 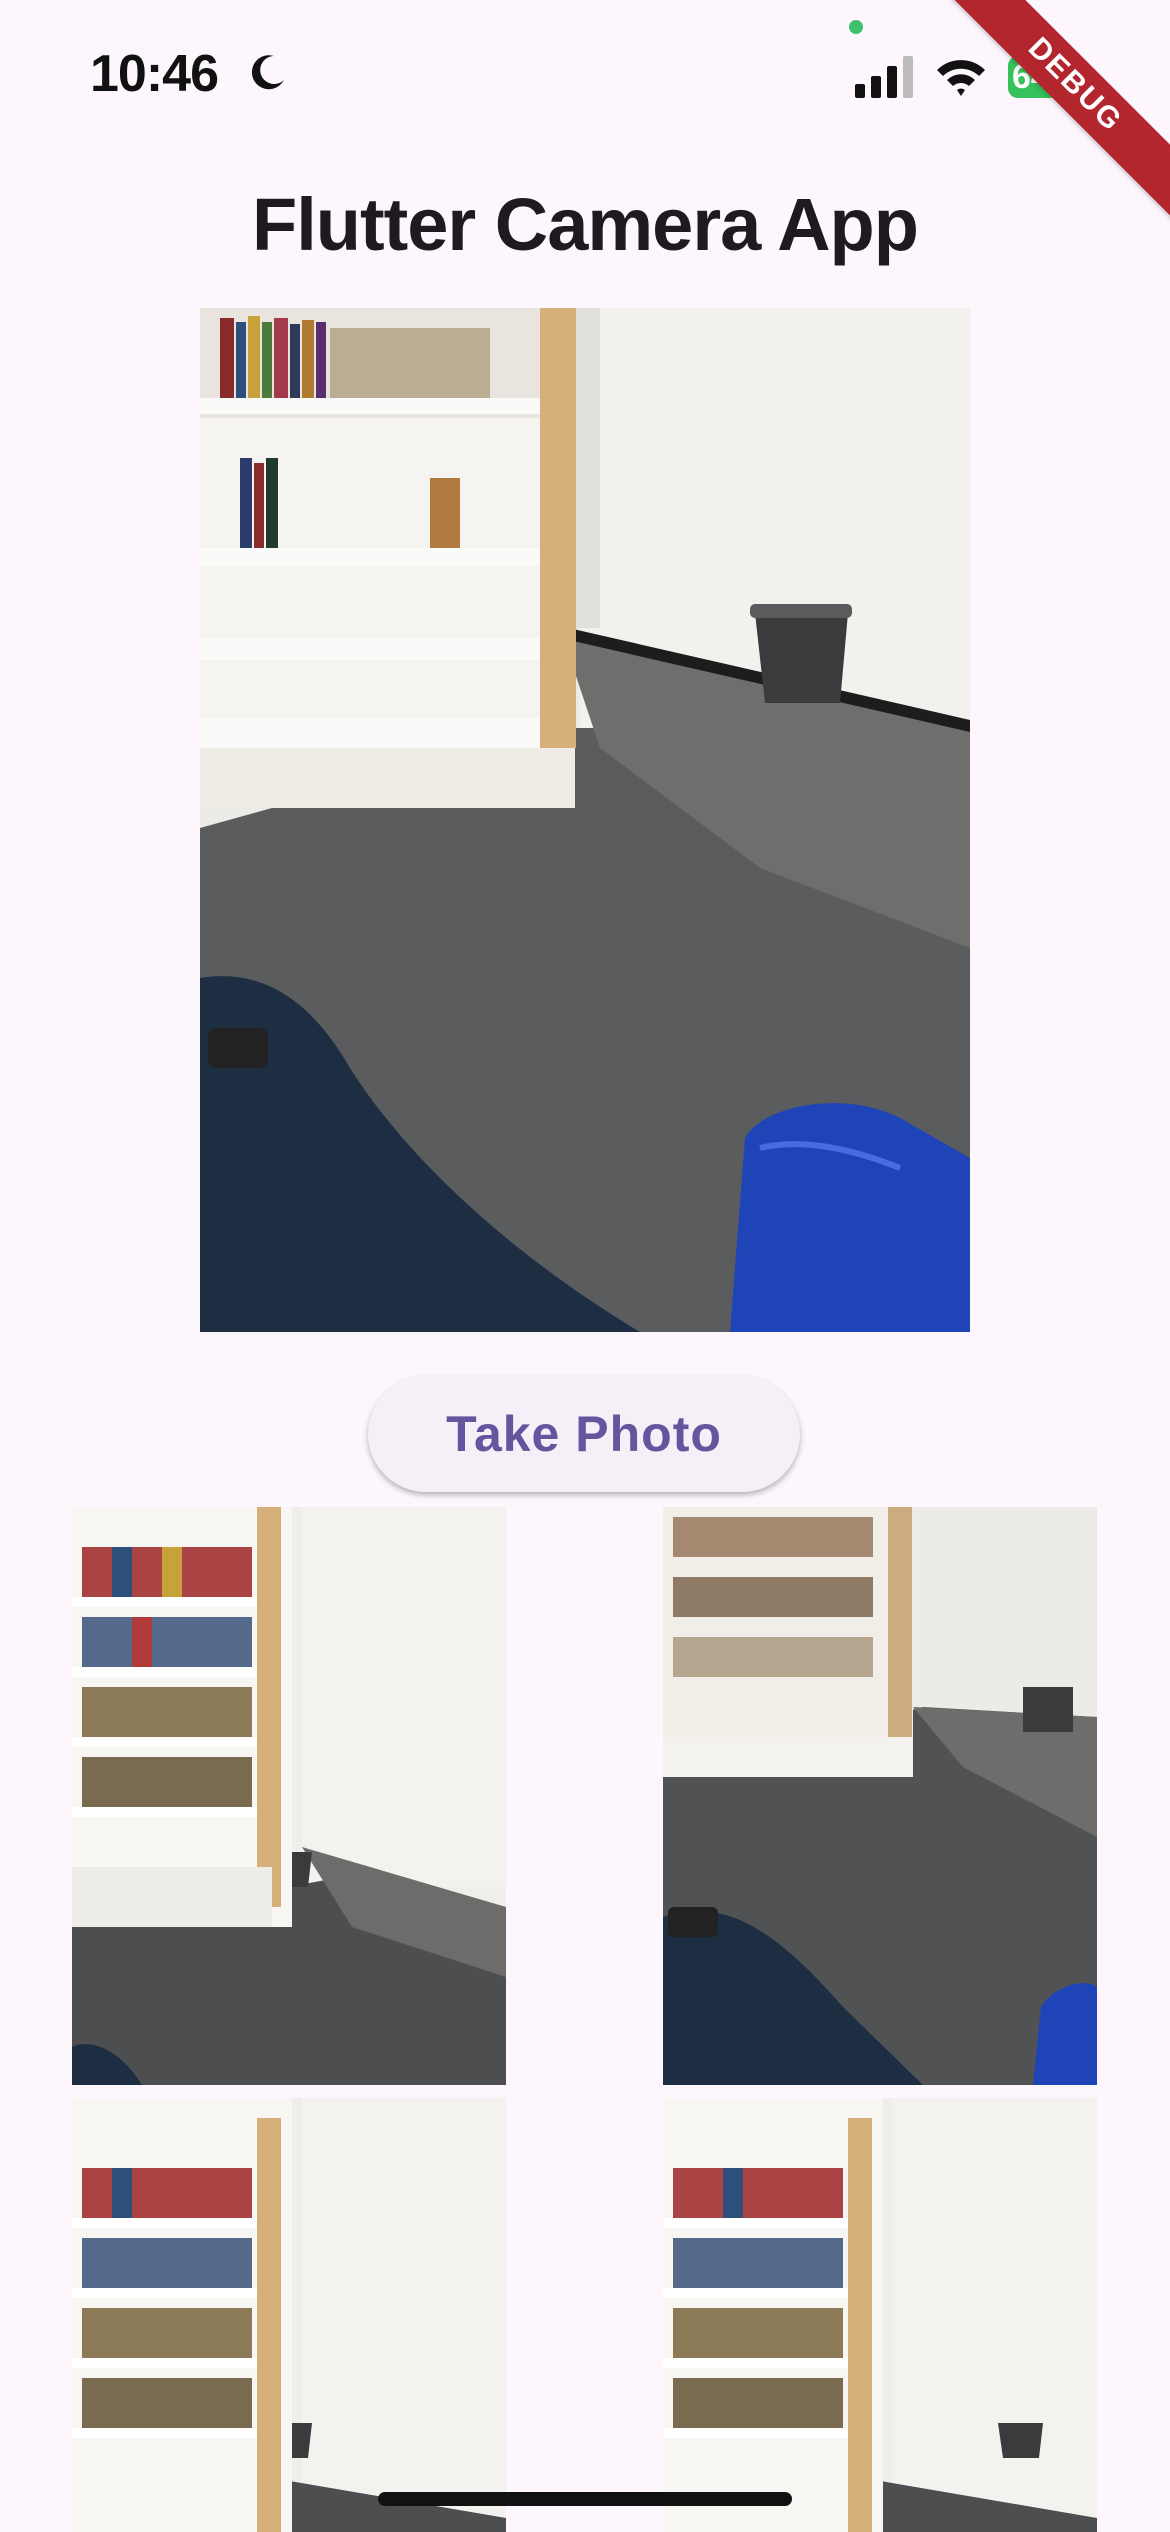 What do you see at coordinates (154, 74) in the screenshot?
I see `status-time: 10:46` at bounding box center [154, 74].